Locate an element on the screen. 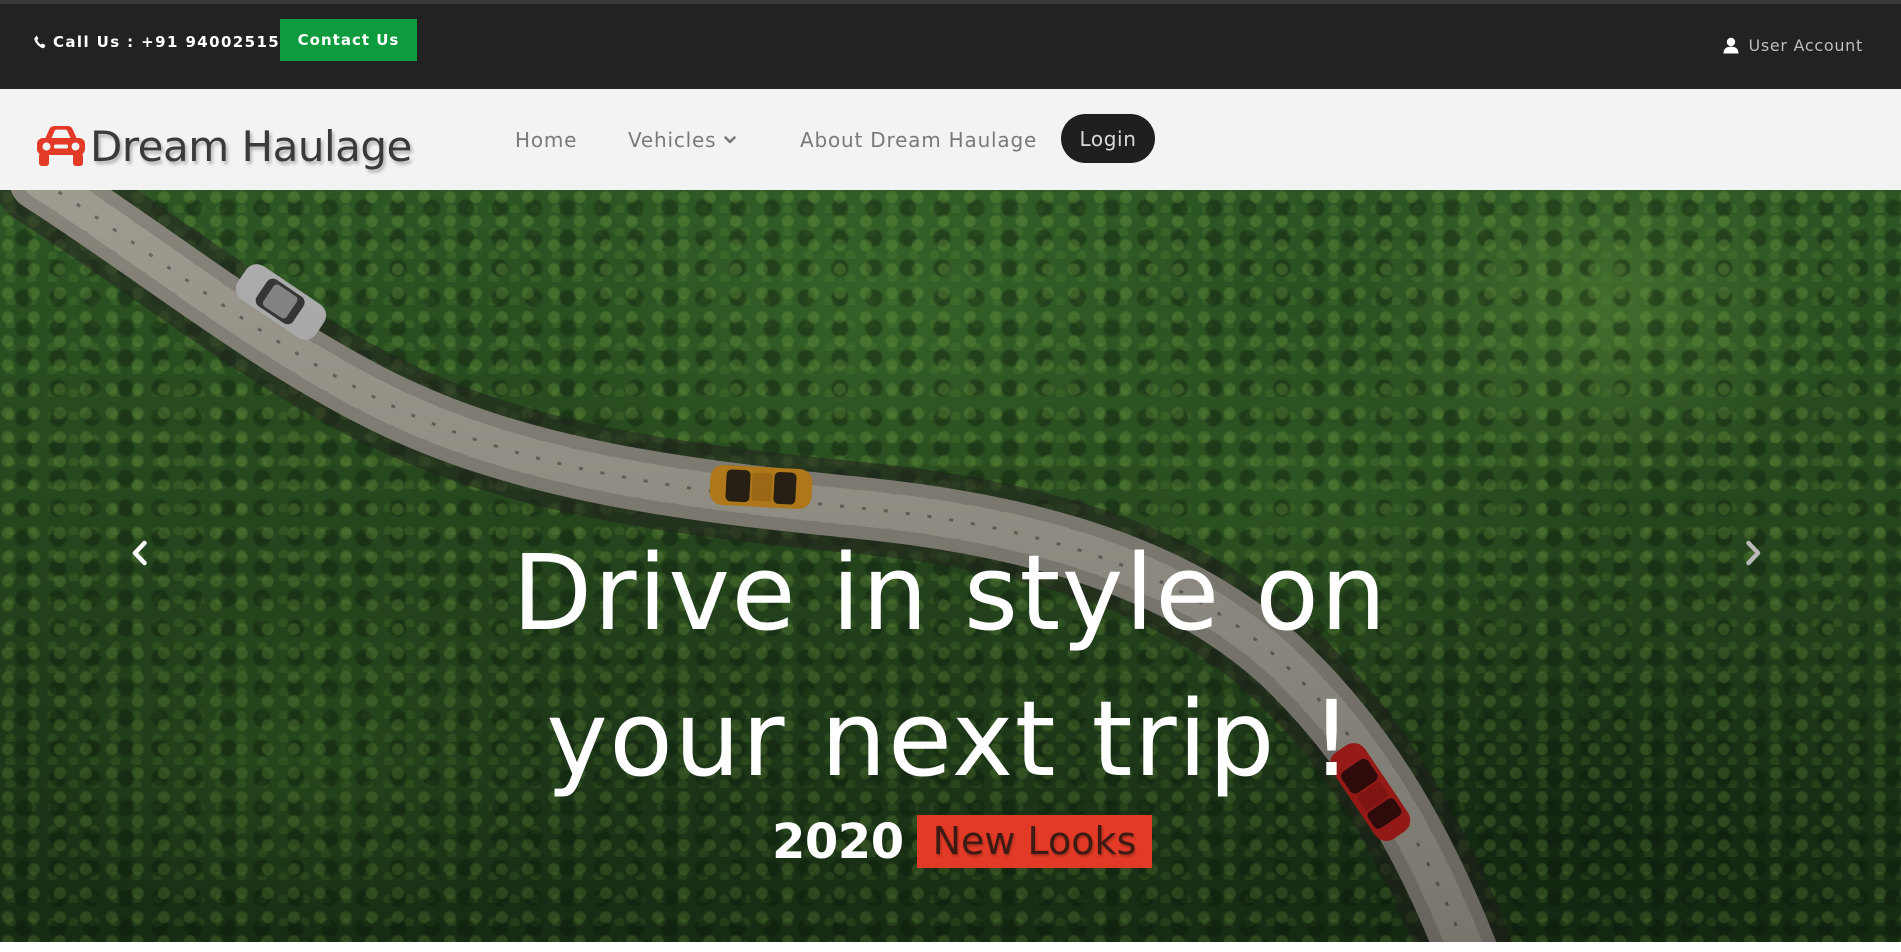 The height and width of the screenshot is (952, 1901). chevron-right-icon is located at coordinates (1753, 553).